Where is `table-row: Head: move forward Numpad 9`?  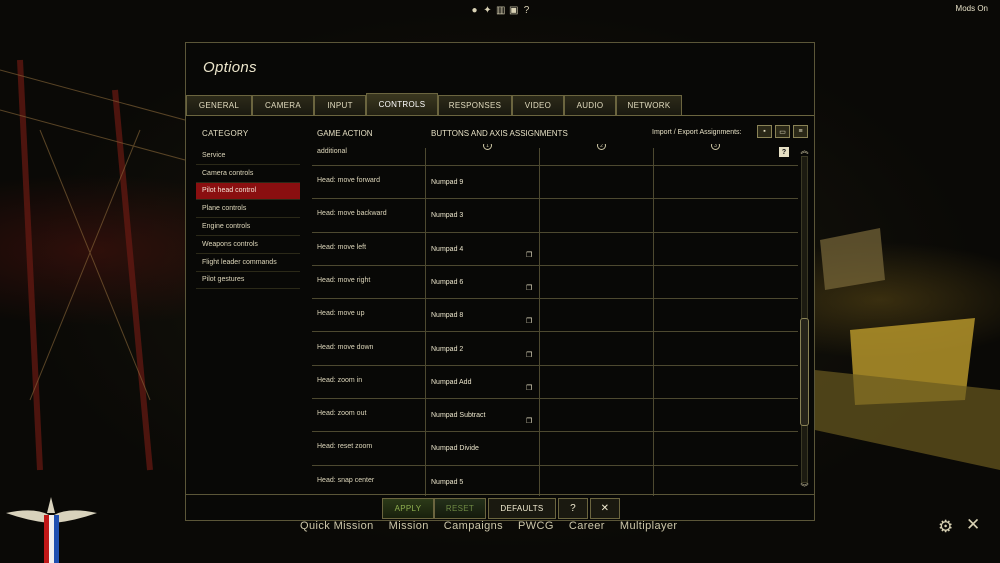
table-row: Head: move forward Numpad 9 is located at coordinates (555, 183).